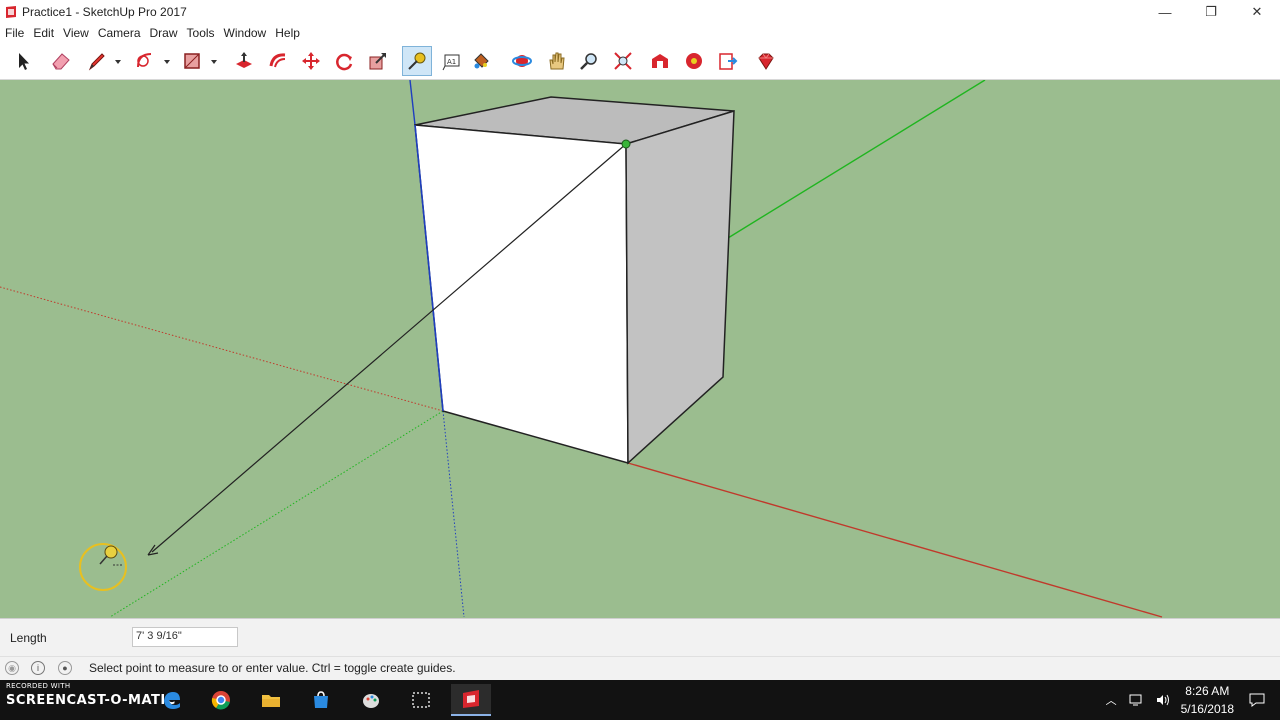 Image resolution: width=1280 pixels, height=720 pixels. Describe the element at coordinates (28, 638) in the screenshot. I see `measurement-label: Length` at that location.